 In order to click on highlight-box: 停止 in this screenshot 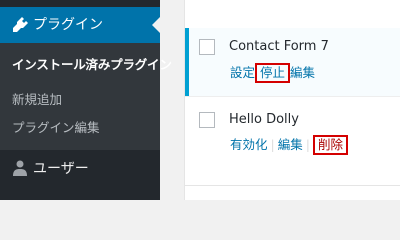, I will do `click(273, 73)`.